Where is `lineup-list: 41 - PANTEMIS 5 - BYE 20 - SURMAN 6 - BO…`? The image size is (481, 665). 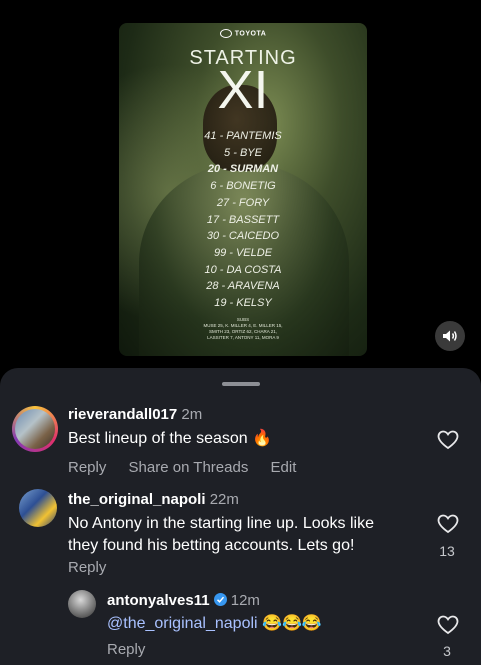
lineup-list: 41 - PANTEMIS 5 - BYE 20 - SURMAN 6 - BO… is located at coordinates (243, 220).